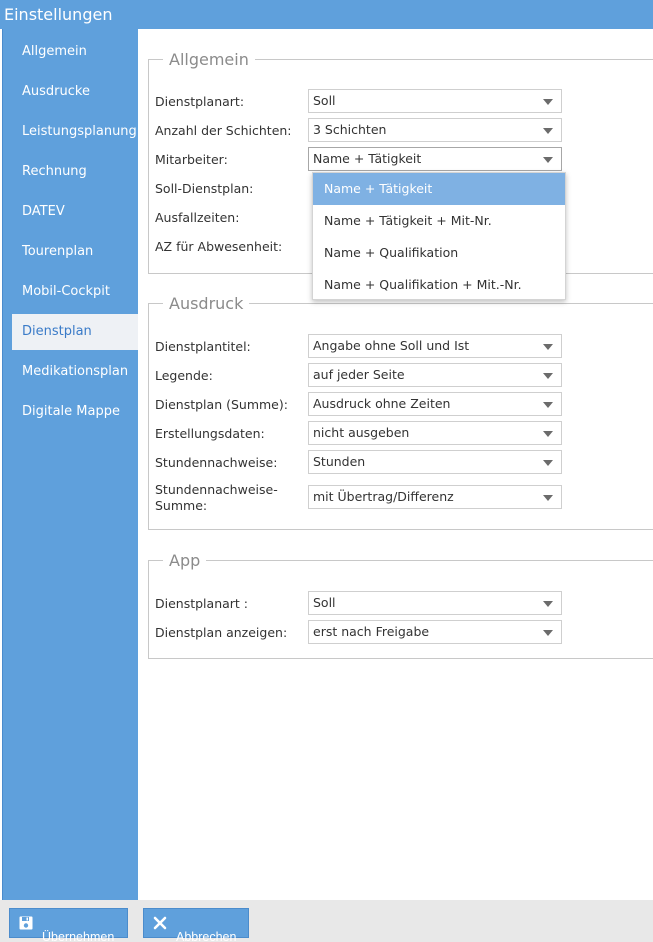 This screenshot has height=942, width=653. I want to click on erstellungsdaten-select: nicht ausgeben, so click(435, 433).